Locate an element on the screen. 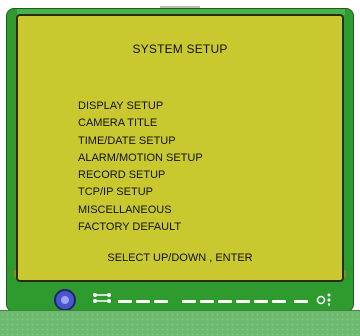  menu-item-camera-title: CAMERA TITLE is located at coordinates (140, 123).